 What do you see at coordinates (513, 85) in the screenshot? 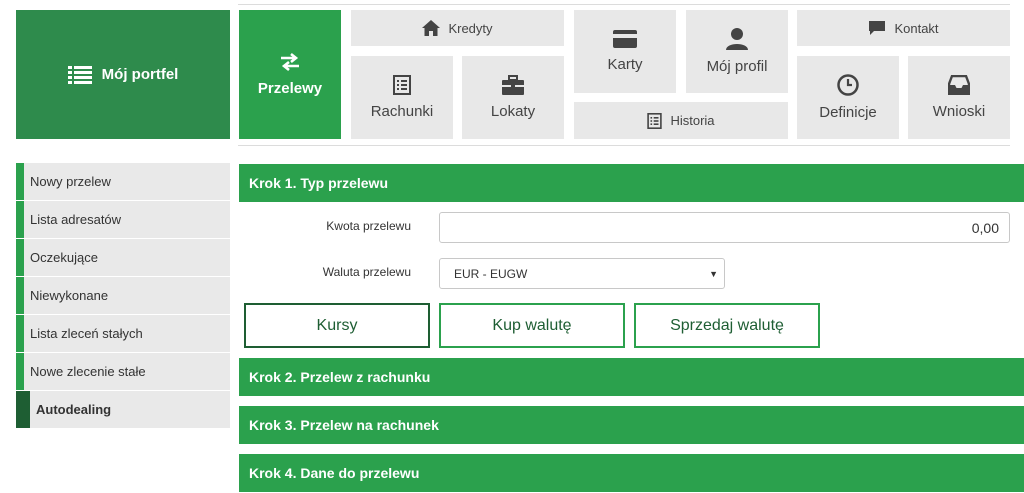
I see `briefcase-icon` at bounding box center [513, 85].